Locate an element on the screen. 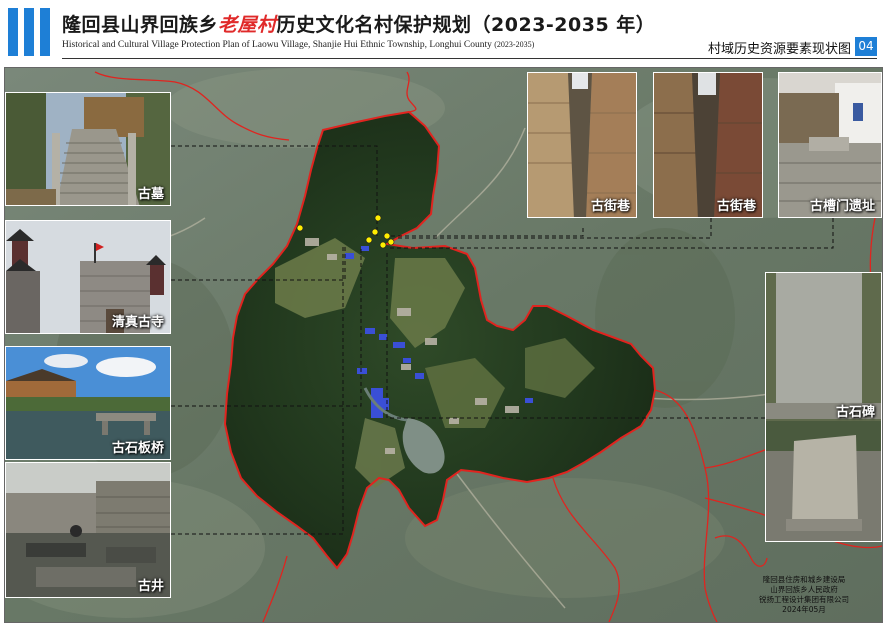  header-divider is located at coordinates (469, 58).